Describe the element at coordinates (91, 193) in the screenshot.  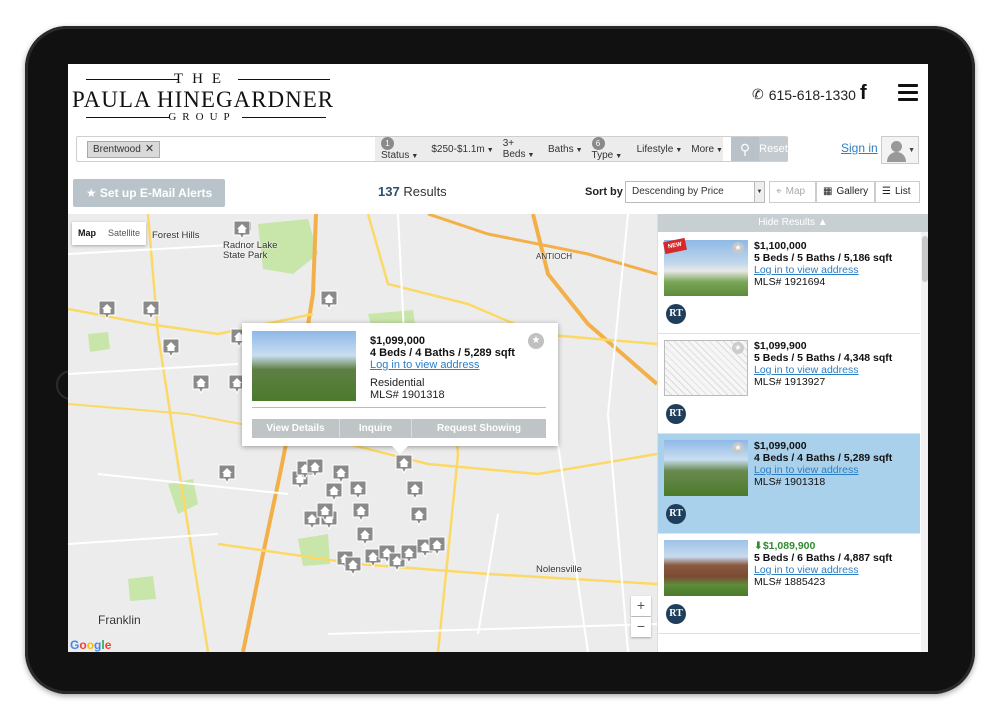
I see `star-icon: ★` at that location.